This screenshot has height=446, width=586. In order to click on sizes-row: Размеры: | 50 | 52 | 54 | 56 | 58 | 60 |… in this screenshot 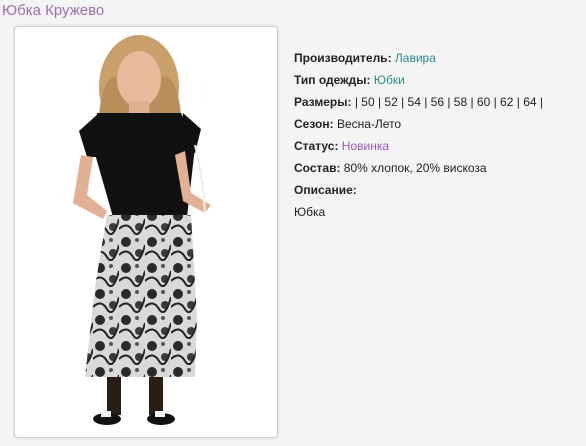, I will do `click(439, 102)`.